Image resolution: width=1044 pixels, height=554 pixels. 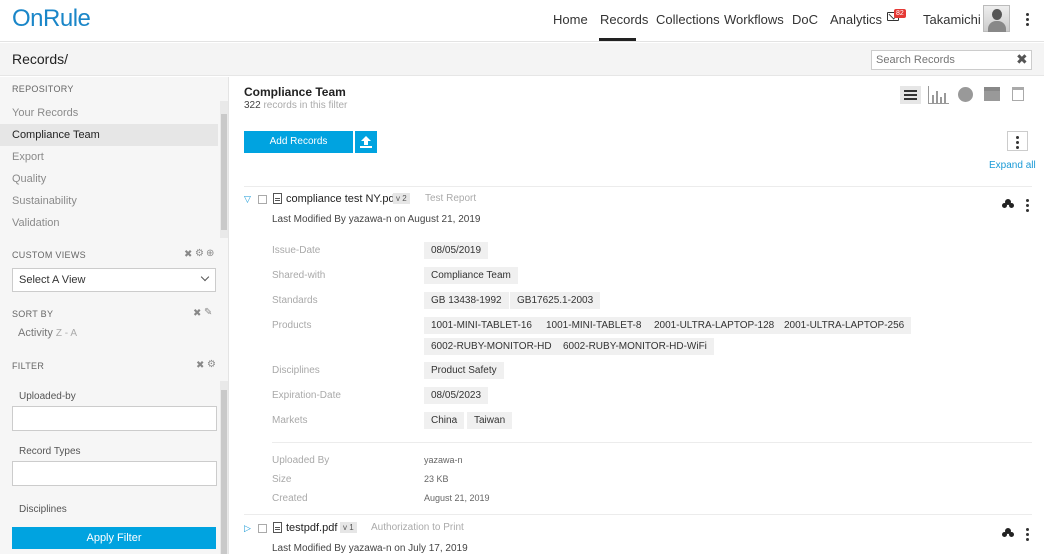 I want to click on meta-value-created: August 21, 2019, so click(x=457, y=498).